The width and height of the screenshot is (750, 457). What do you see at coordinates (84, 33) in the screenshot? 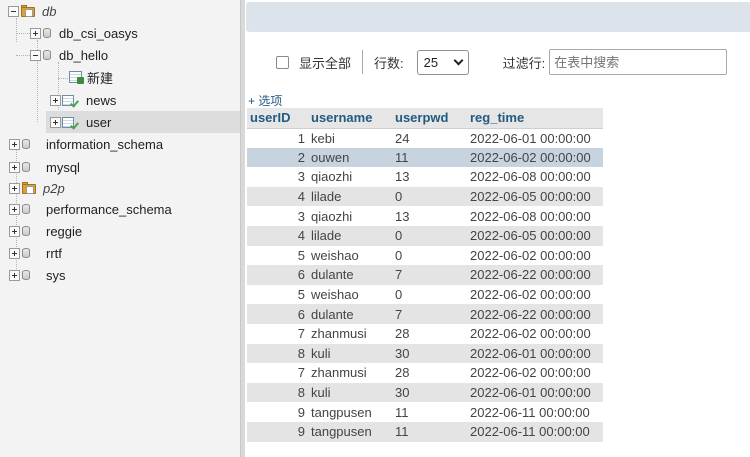
I see `tree-item-db-csi-oasys: db_csi_oasys` at bounding box center [84, 33].